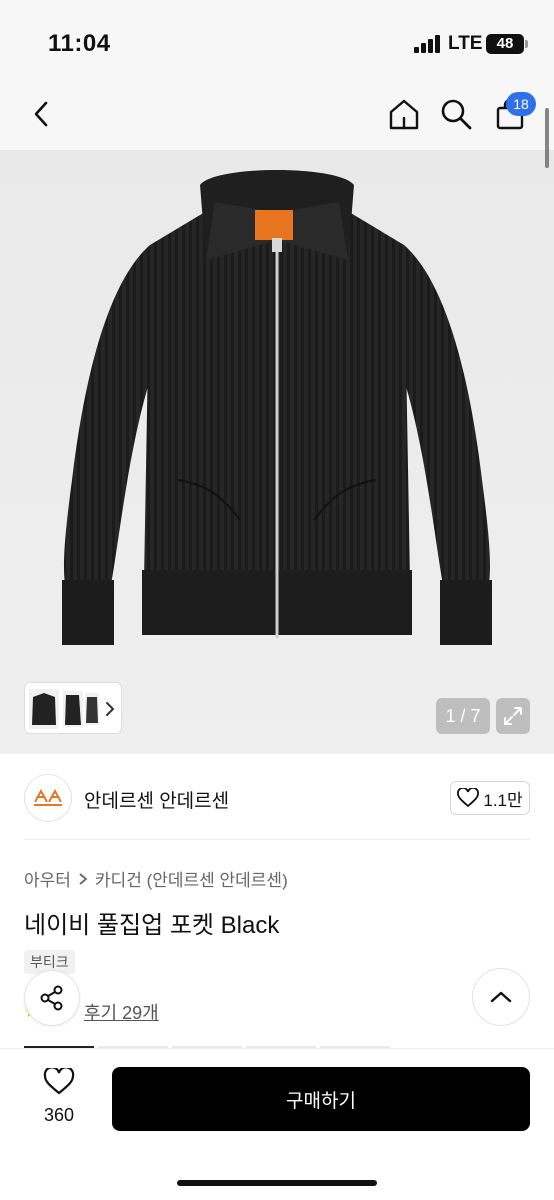 The image size is (554, 1200). I want to click on thumbnail-strip, so click(73, 708).